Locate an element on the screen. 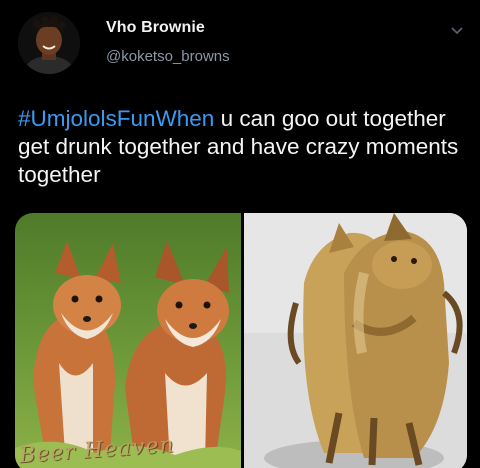  chevron-down-icon is located at coordinates (457, 31).